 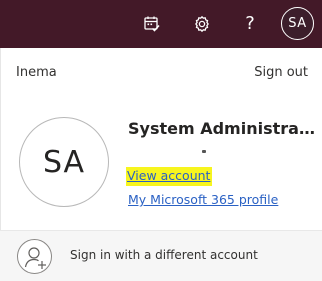 I want to click on sign-out-link: Sign out, so click(x=281, y=72).